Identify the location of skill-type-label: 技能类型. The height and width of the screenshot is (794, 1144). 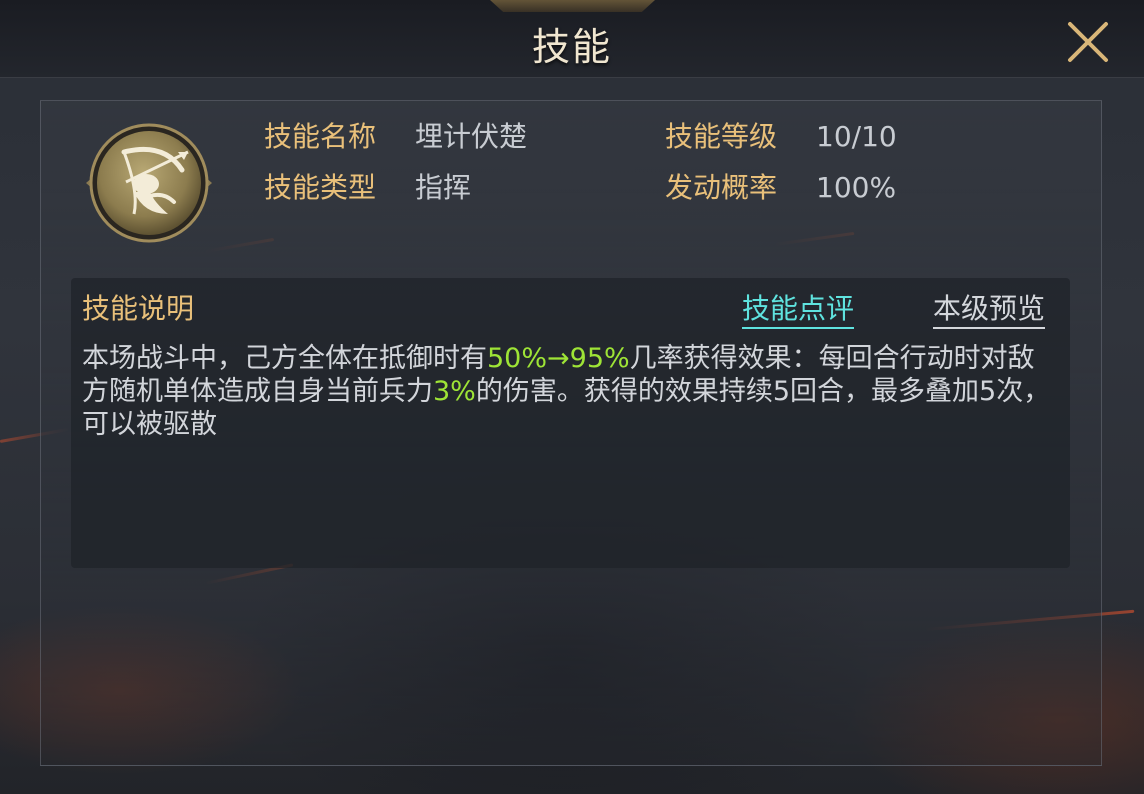
(320, 187).